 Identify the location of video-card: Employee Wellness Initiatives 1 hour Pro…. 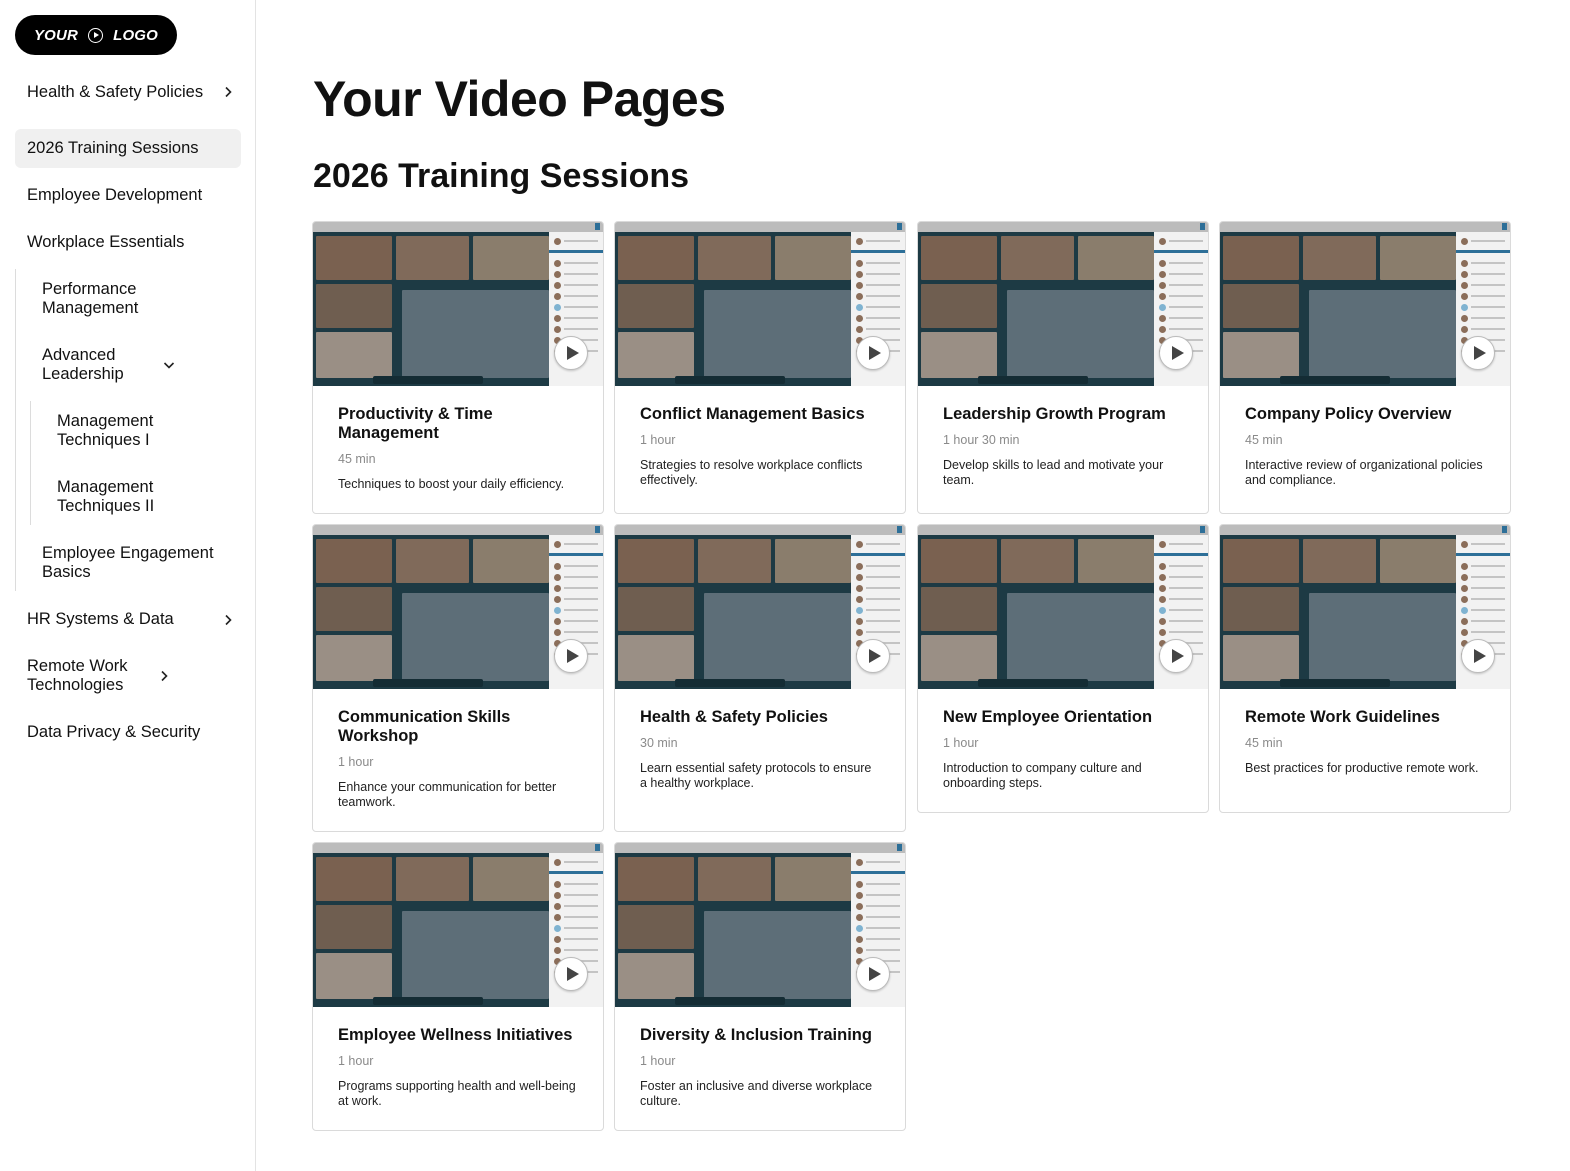
(458, 986).